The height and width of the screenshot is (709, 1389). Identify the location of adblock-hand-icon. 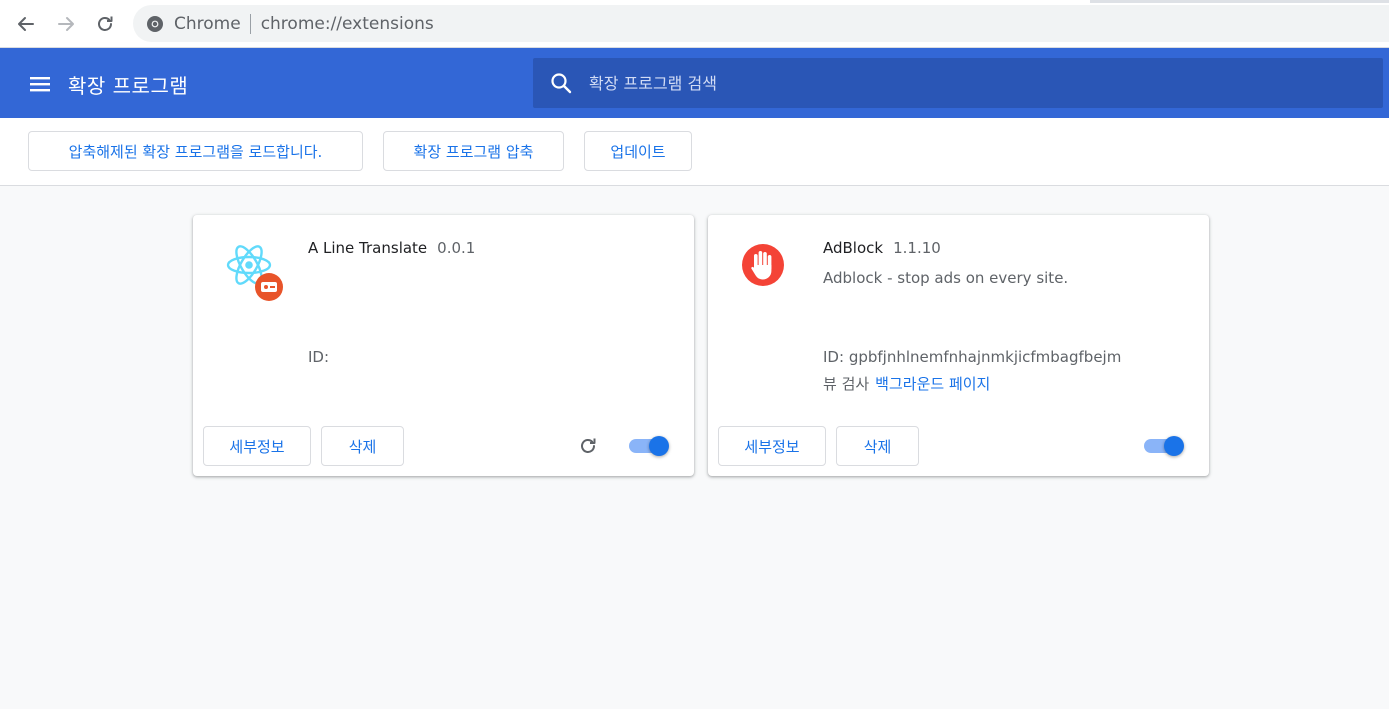
(768, 273).